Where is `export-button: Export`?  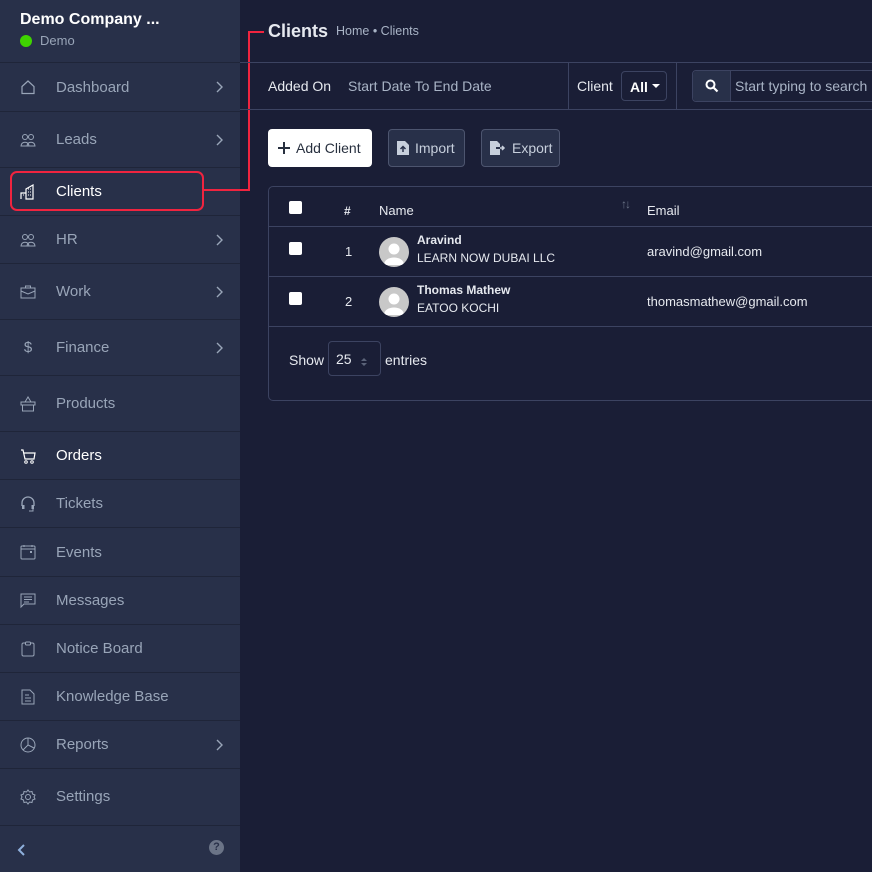 export-button: Export is located at coordinates (520, 148).